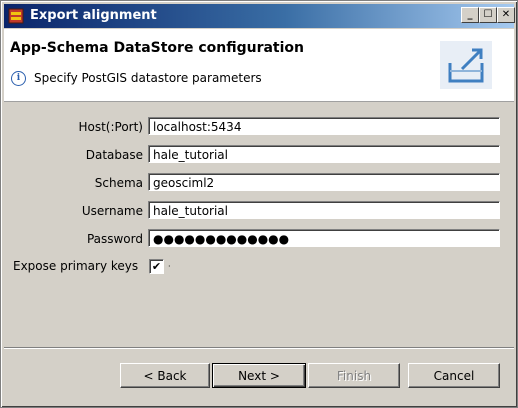  I want to click on info-icon: i, so click(18, 78).